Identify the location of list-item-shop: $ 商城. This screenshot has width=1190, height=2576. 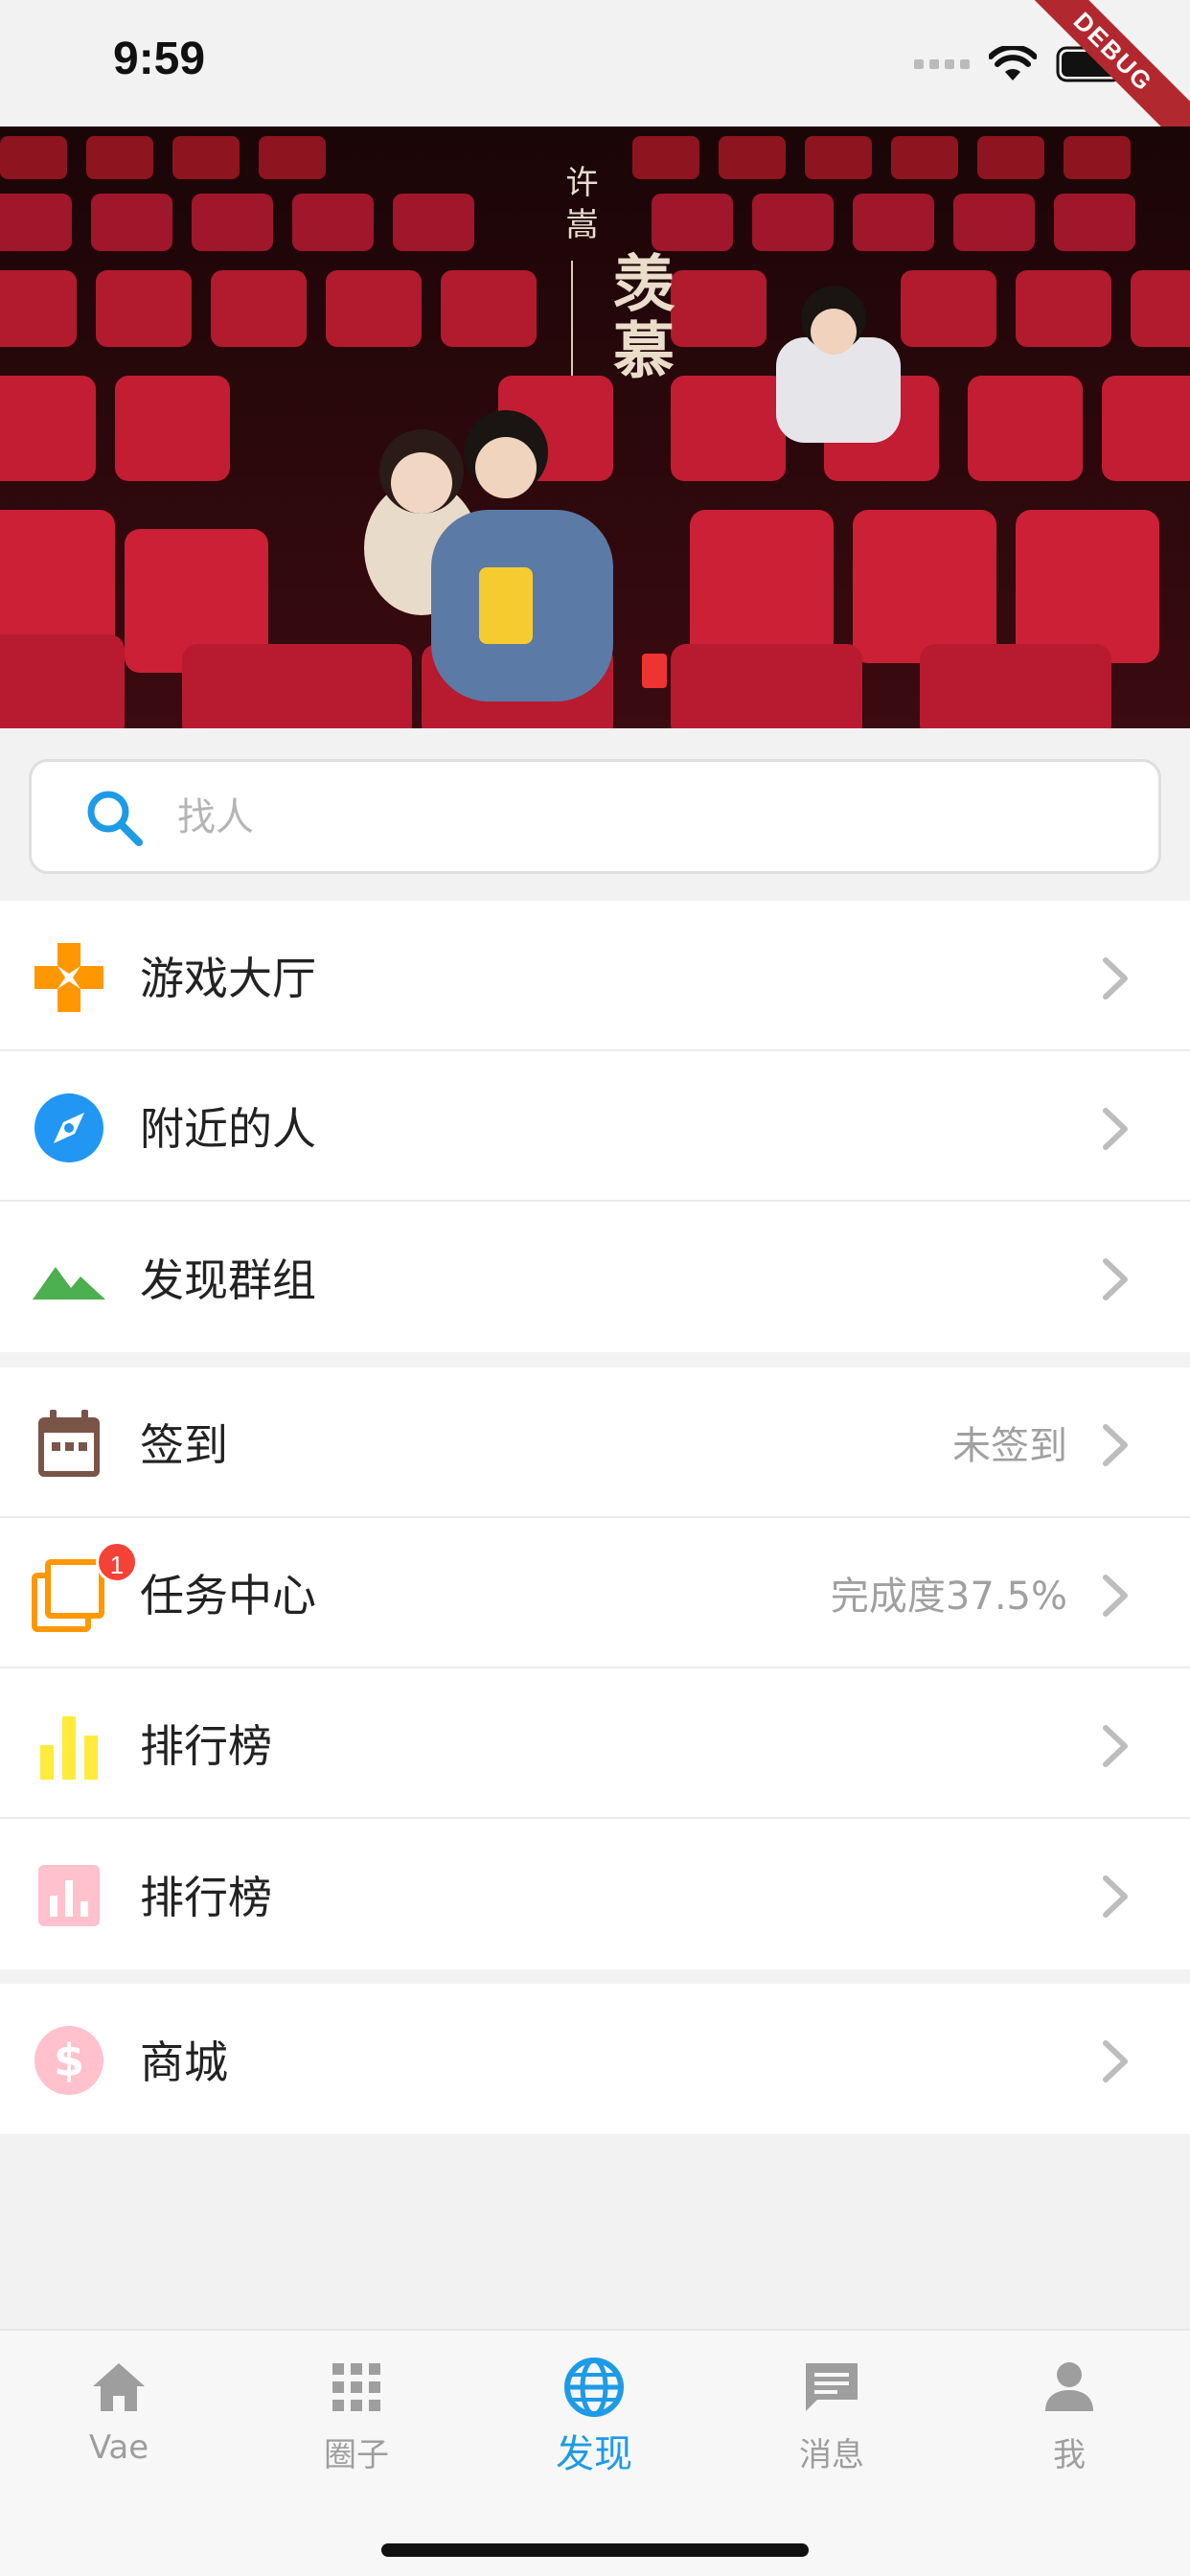
(595, 2059).